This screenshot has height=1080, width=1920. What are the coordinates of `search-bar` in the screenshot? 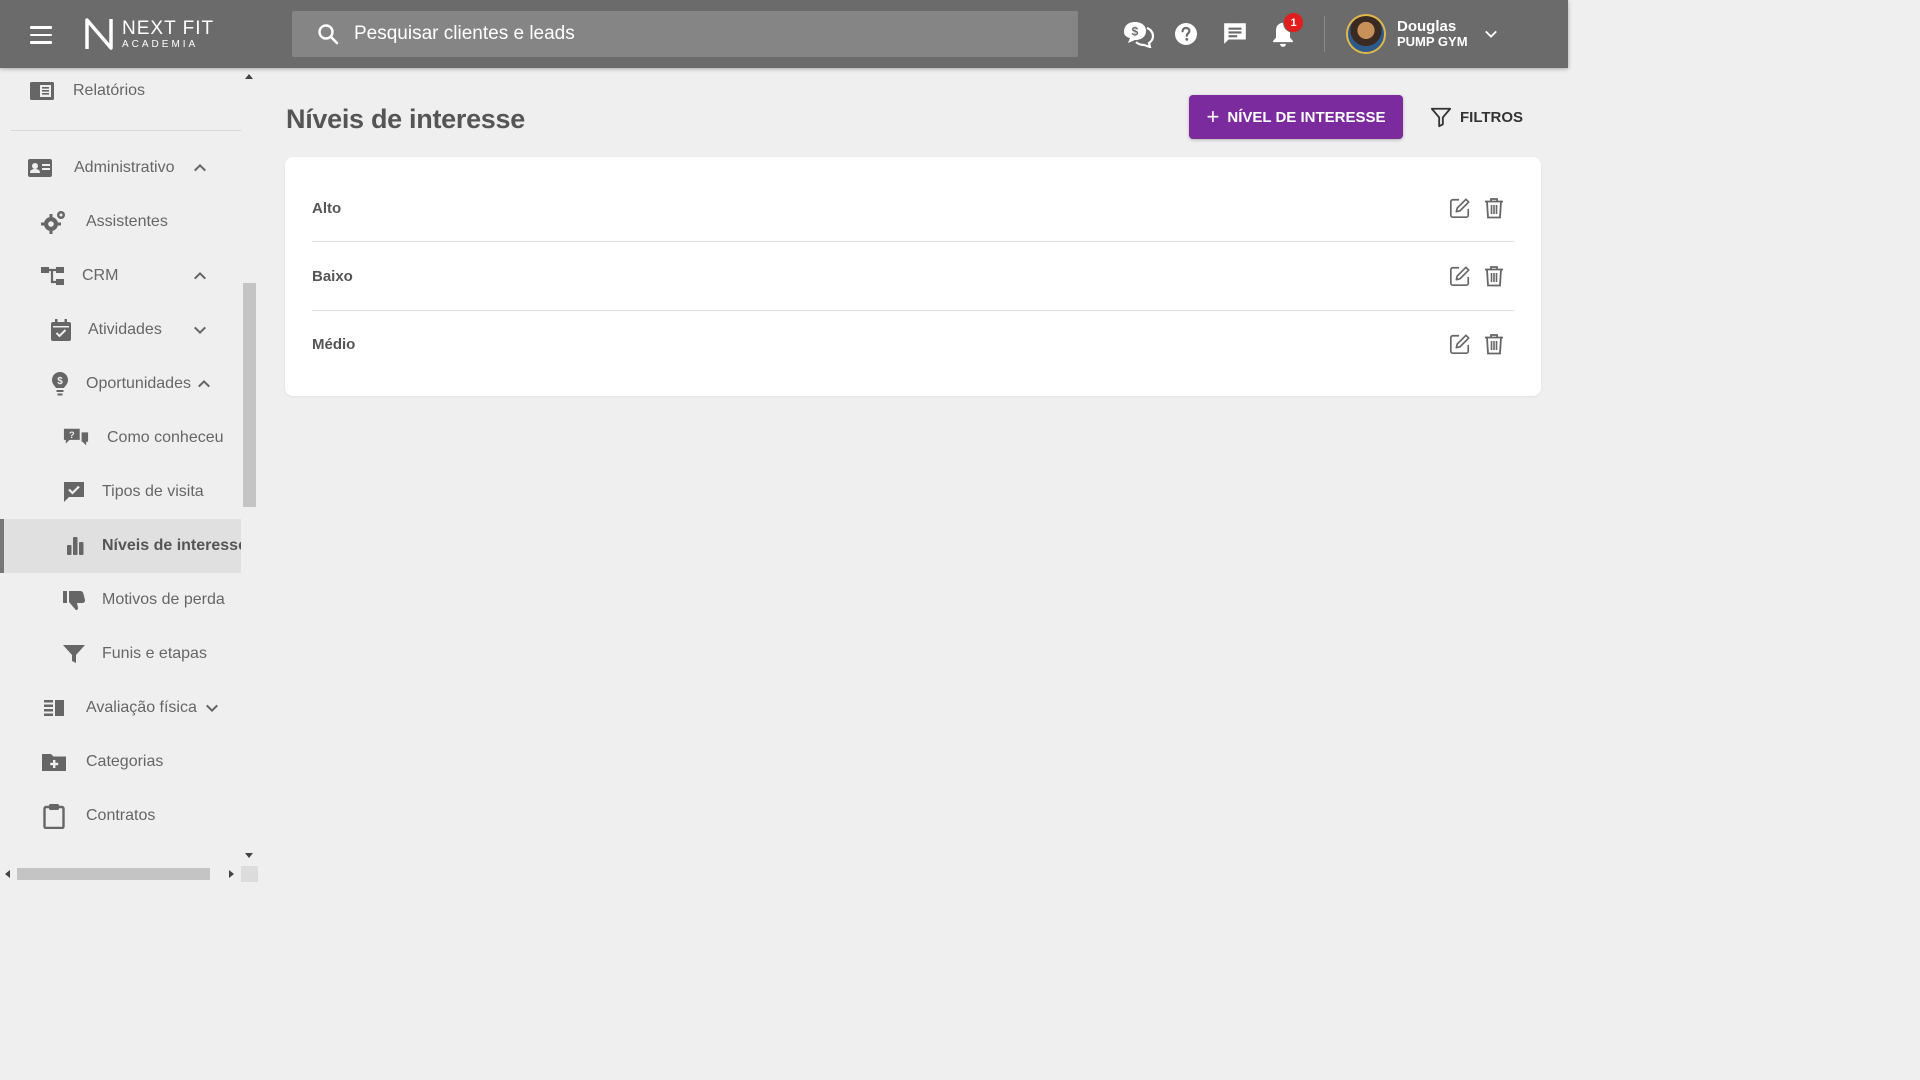 It's located at (685, 34).